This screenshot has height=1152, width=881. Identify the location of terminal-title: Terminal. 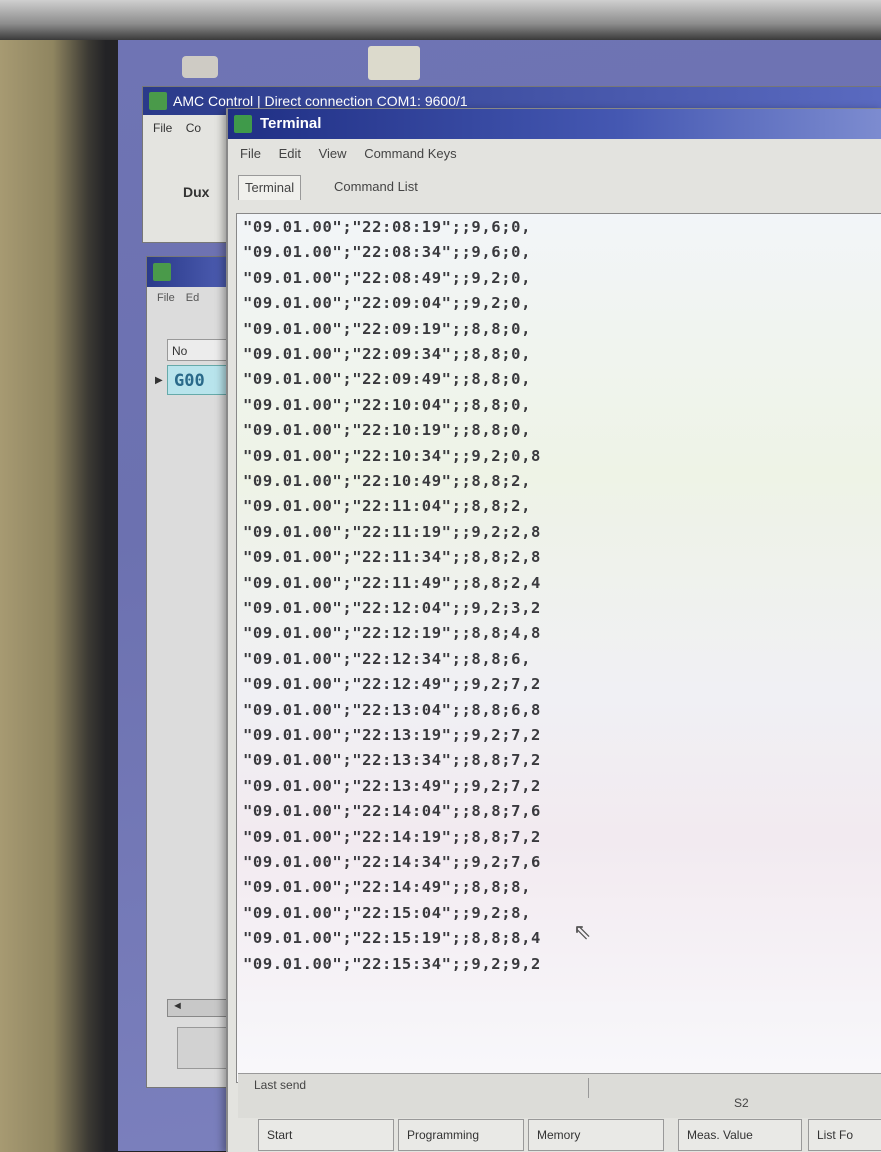
(291, 123).